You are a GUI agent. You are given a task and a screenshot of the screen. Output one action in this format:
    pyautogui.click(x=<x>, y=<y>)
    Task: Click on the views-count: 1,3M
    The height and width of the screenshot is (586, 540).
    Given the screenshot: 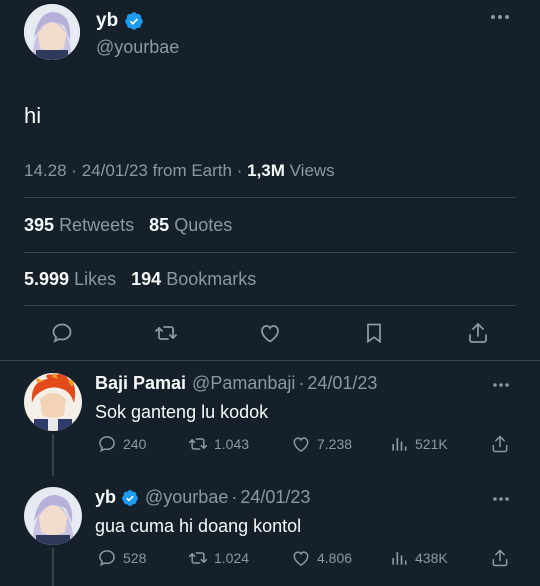 What is the action you would take?
    pyautogui.click(x=266, y=170)
    